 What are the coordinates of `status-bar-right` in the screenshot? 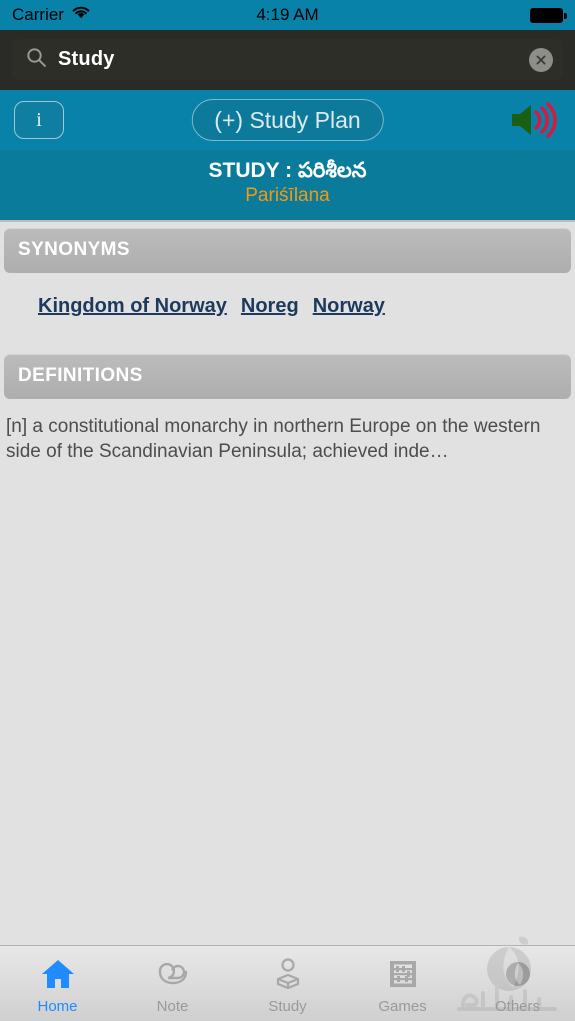 It's located at (548, 15).